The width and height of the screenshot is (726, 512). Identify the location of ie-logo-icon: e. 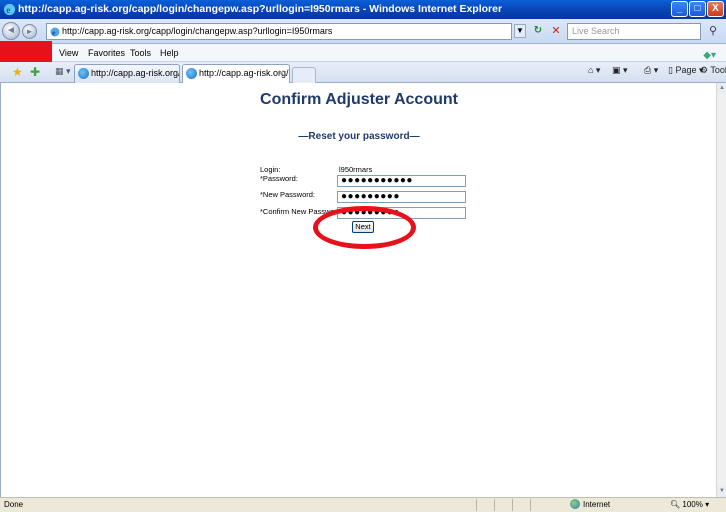
(9, 9).